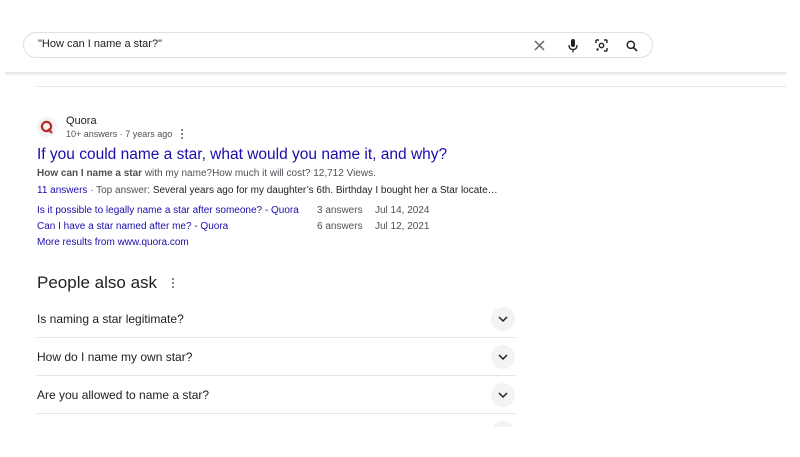 The image size is (800, 457). What do you see at coordinates (539, 45) in the screenshot?
I see `close-icon` at bounding box center [539, 45].